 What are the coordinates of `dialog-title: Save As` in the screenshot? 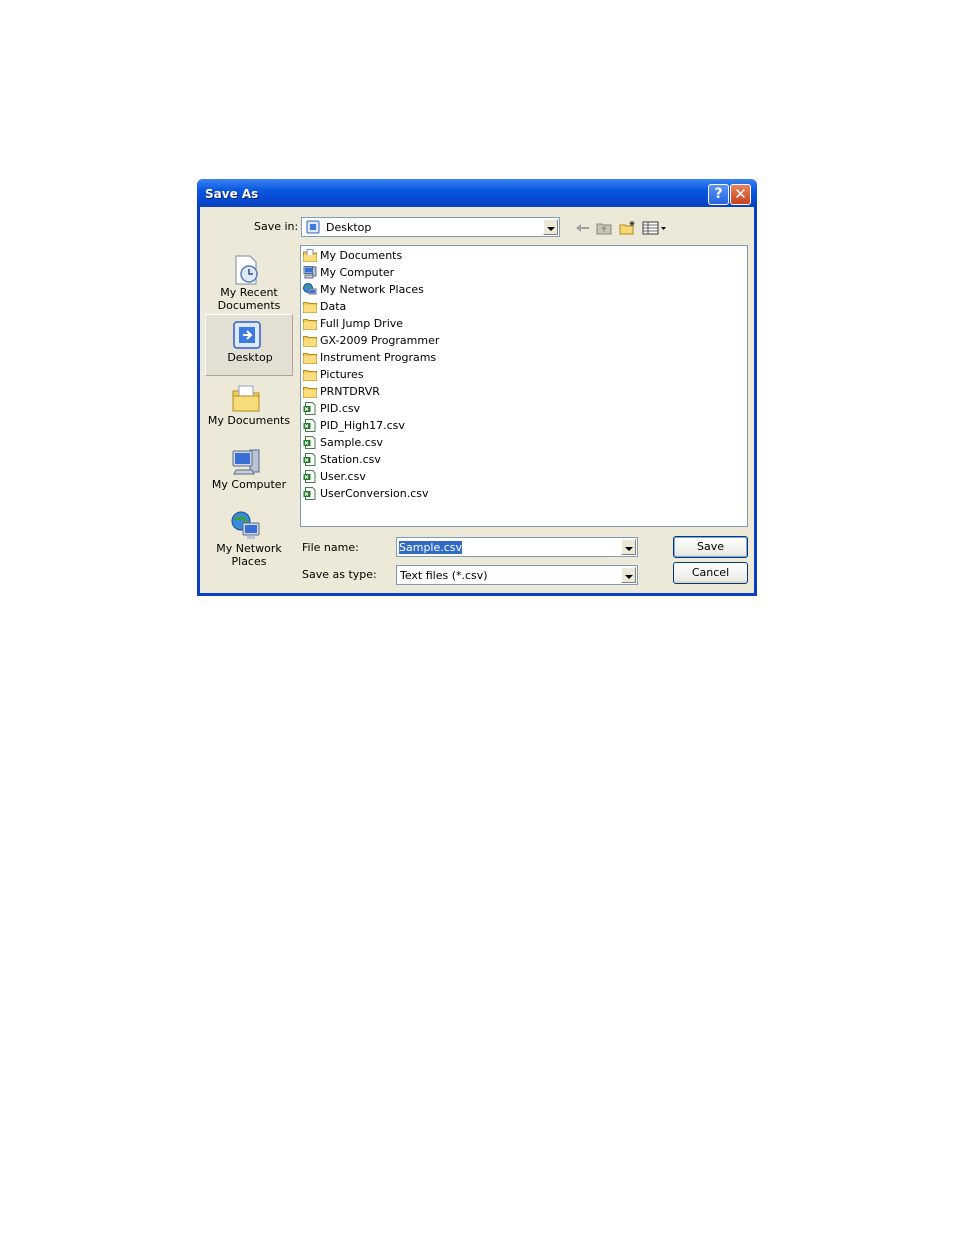 It's located at (232, 194).